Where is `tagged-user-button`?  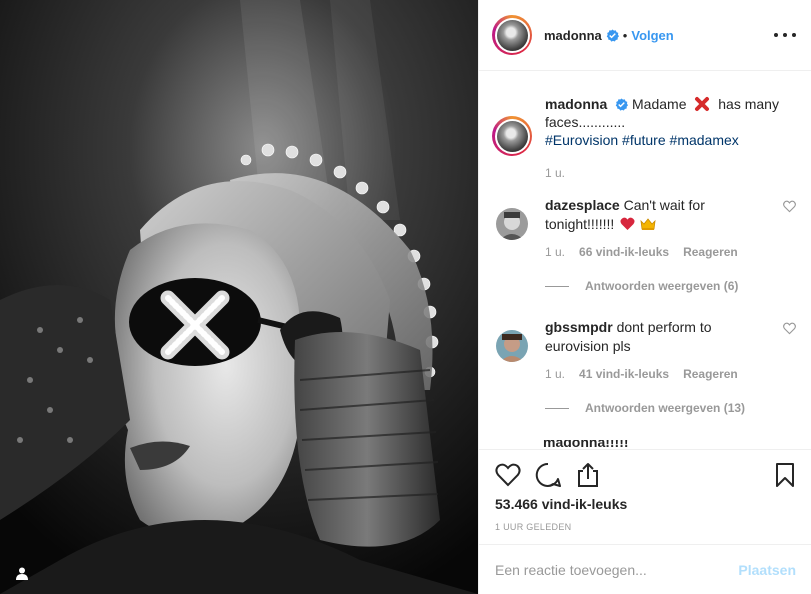 tagged-user-button is located at coordinates (22, 573).